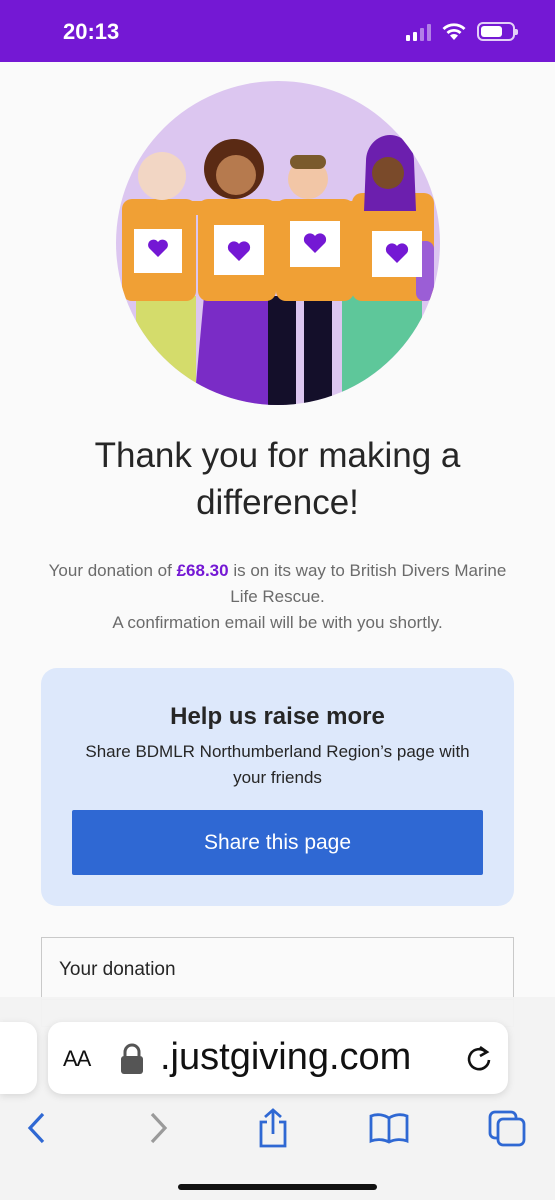 The height and width of the screenshot is (1200, 555). Describe the element at coordinates (418, 32) in the screenshot. I see `signal-icon` at that location.